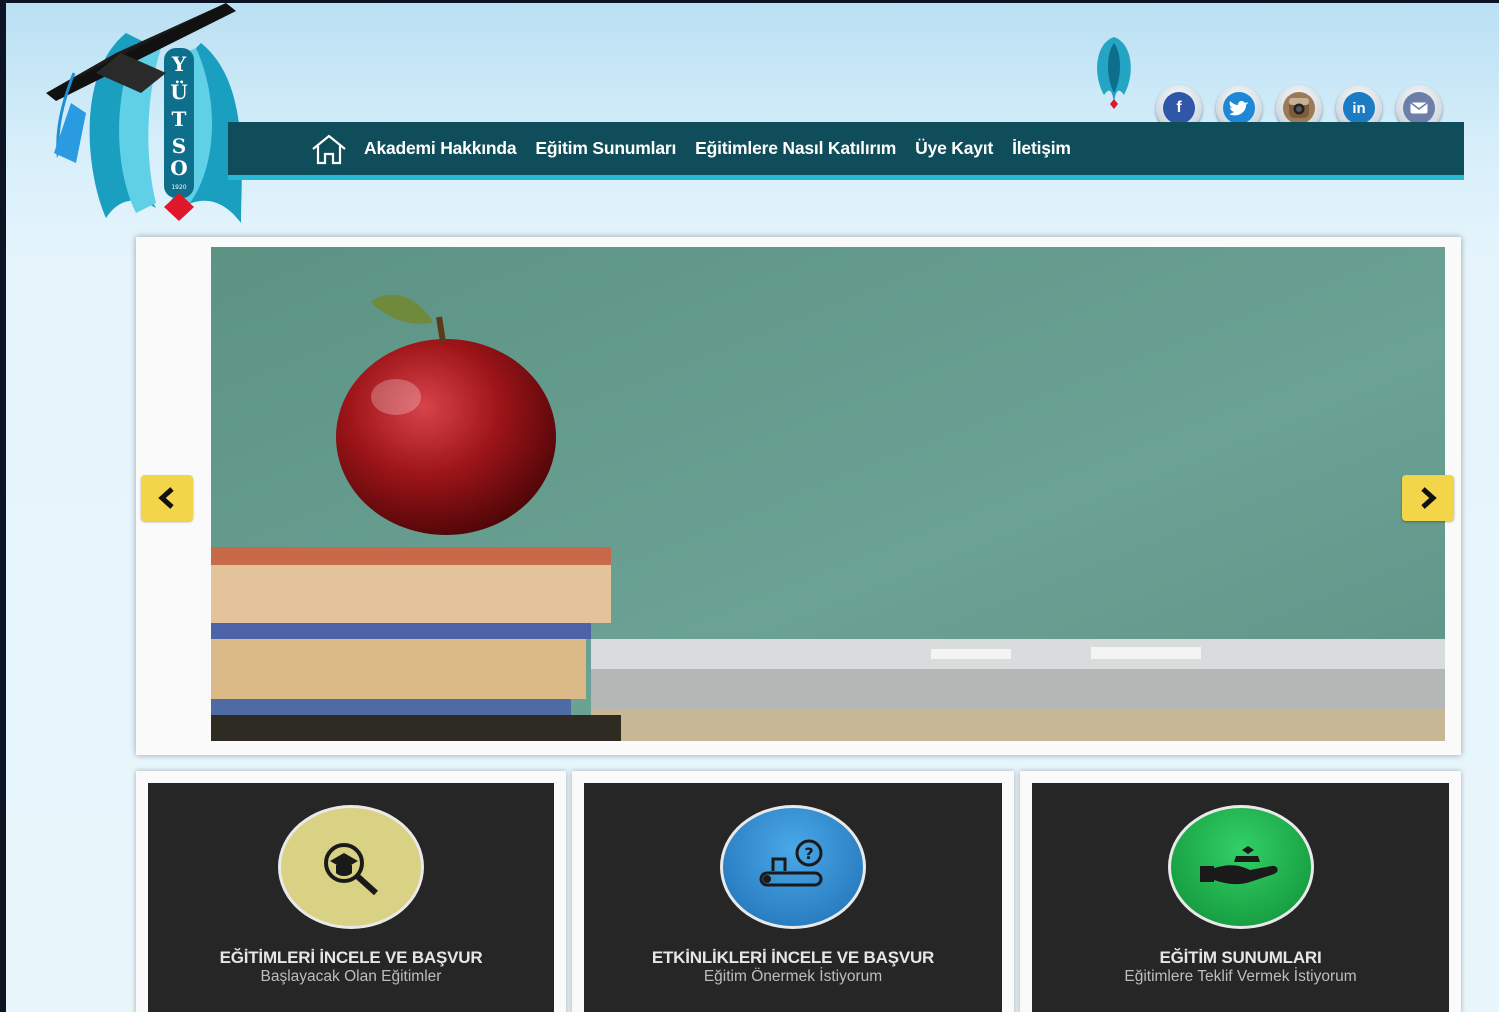 This screenshot has width=1499, height=1012. What do you see at coordinates (1114, 73) in the screenshot?
I see `emblem-icon` at bounding box center [1114, 73].